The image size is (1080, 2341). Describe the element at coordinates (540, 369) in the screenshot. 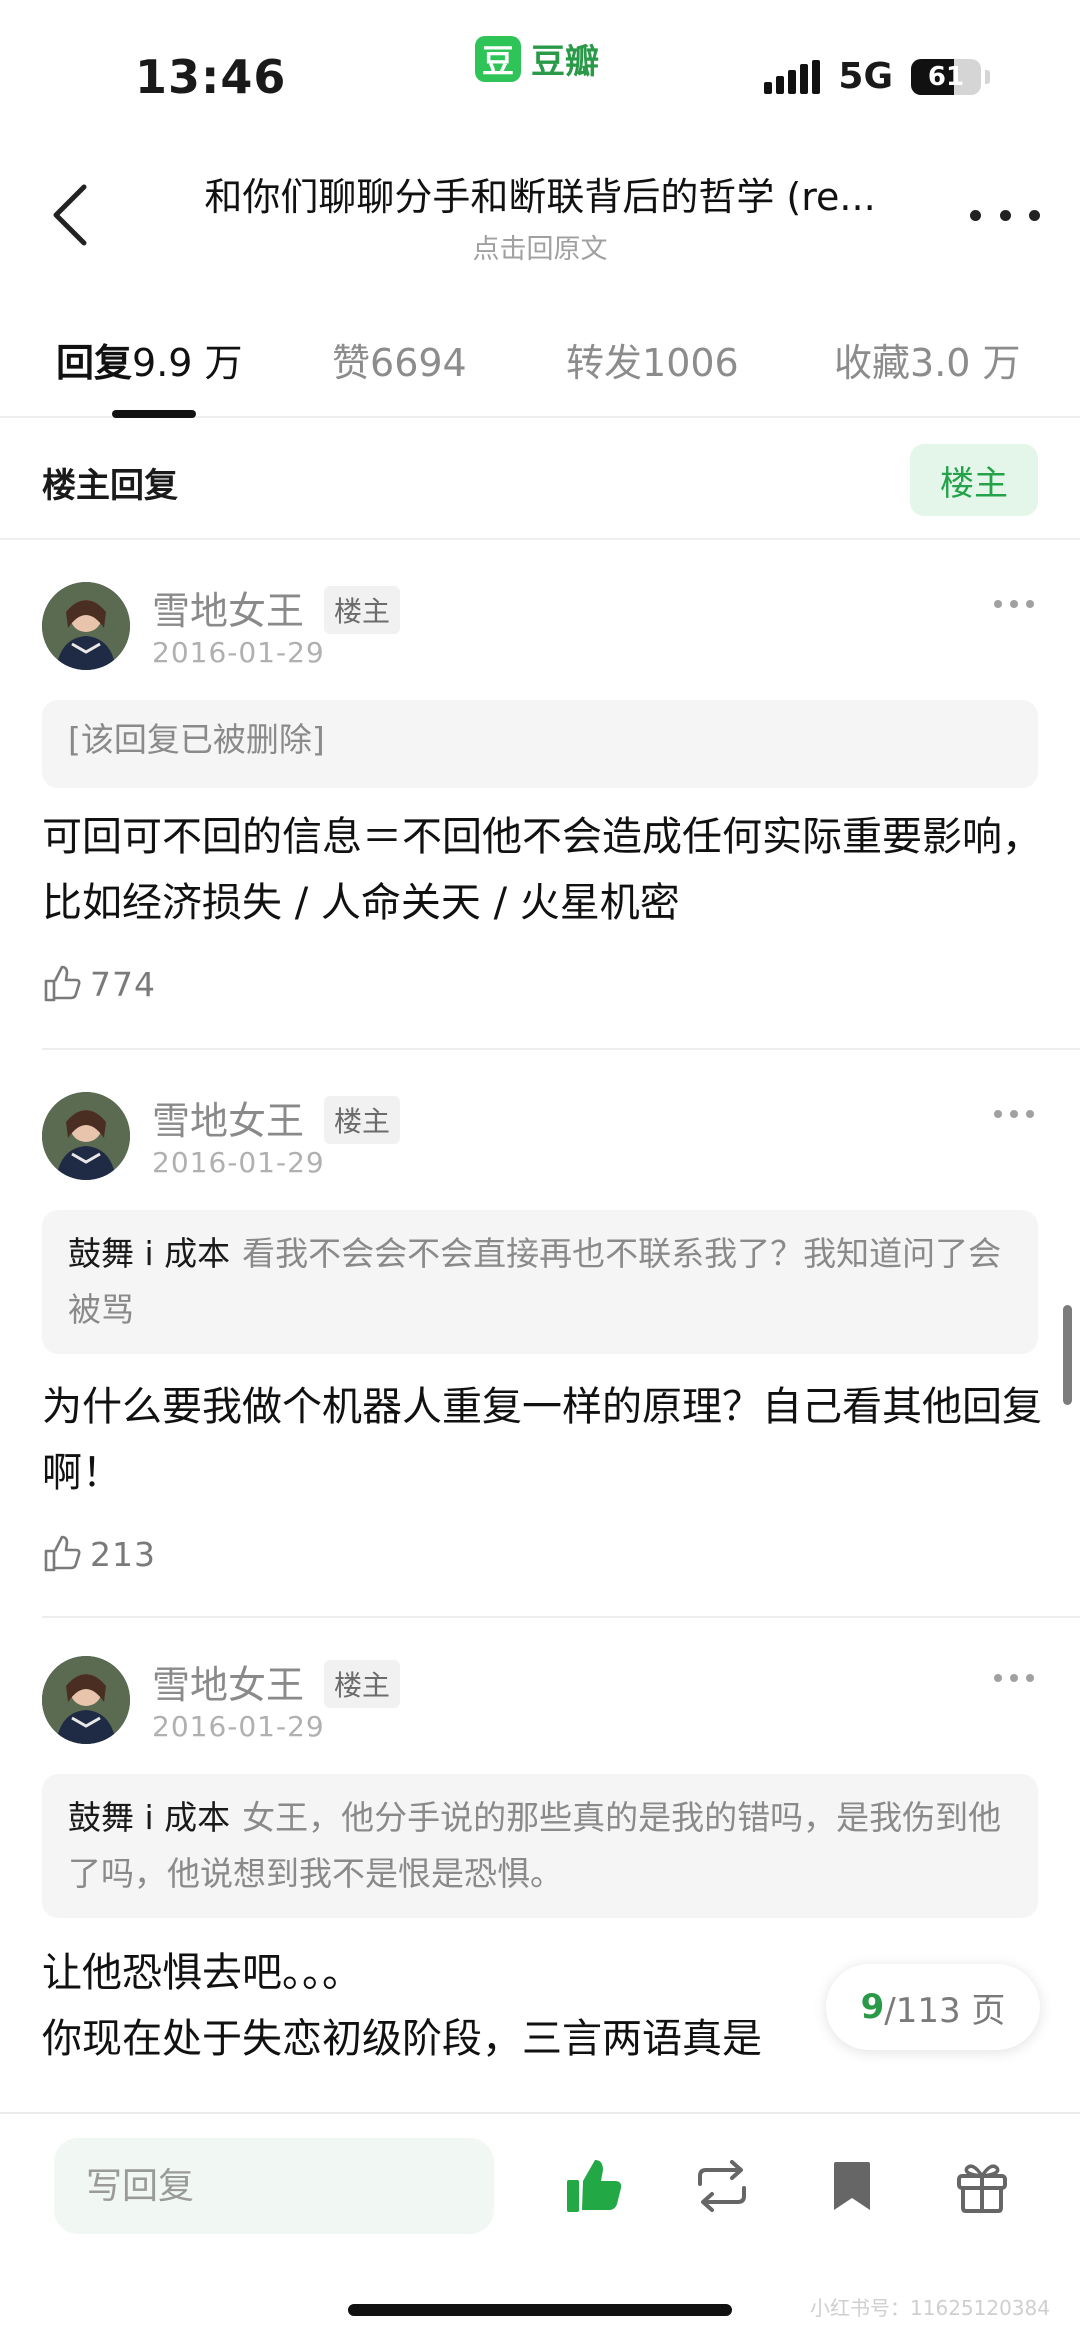

I see `tab-bar: 回复9.9 万 赞6694 转发1006 收藏3.0 万` at that location.